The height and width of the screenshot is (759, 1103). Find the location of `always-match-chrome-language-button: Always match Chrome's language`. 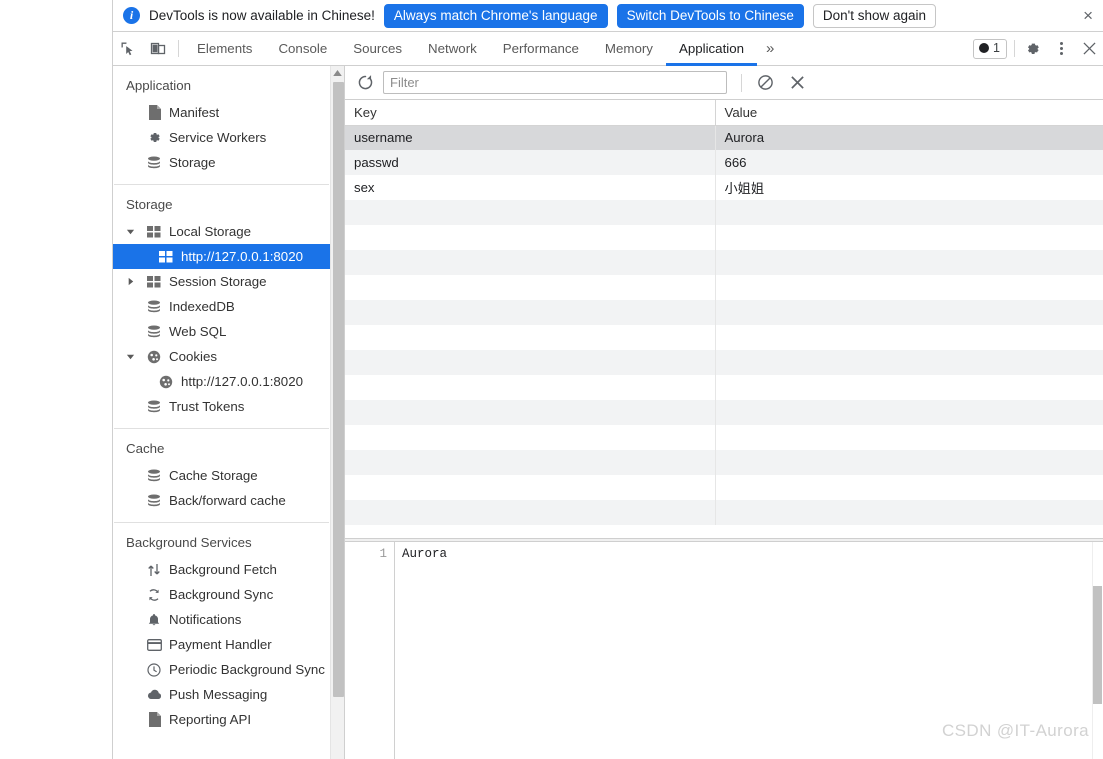

always-match-chrome-language-button: Always match Chrome's language is located at coordinates (495, 15).